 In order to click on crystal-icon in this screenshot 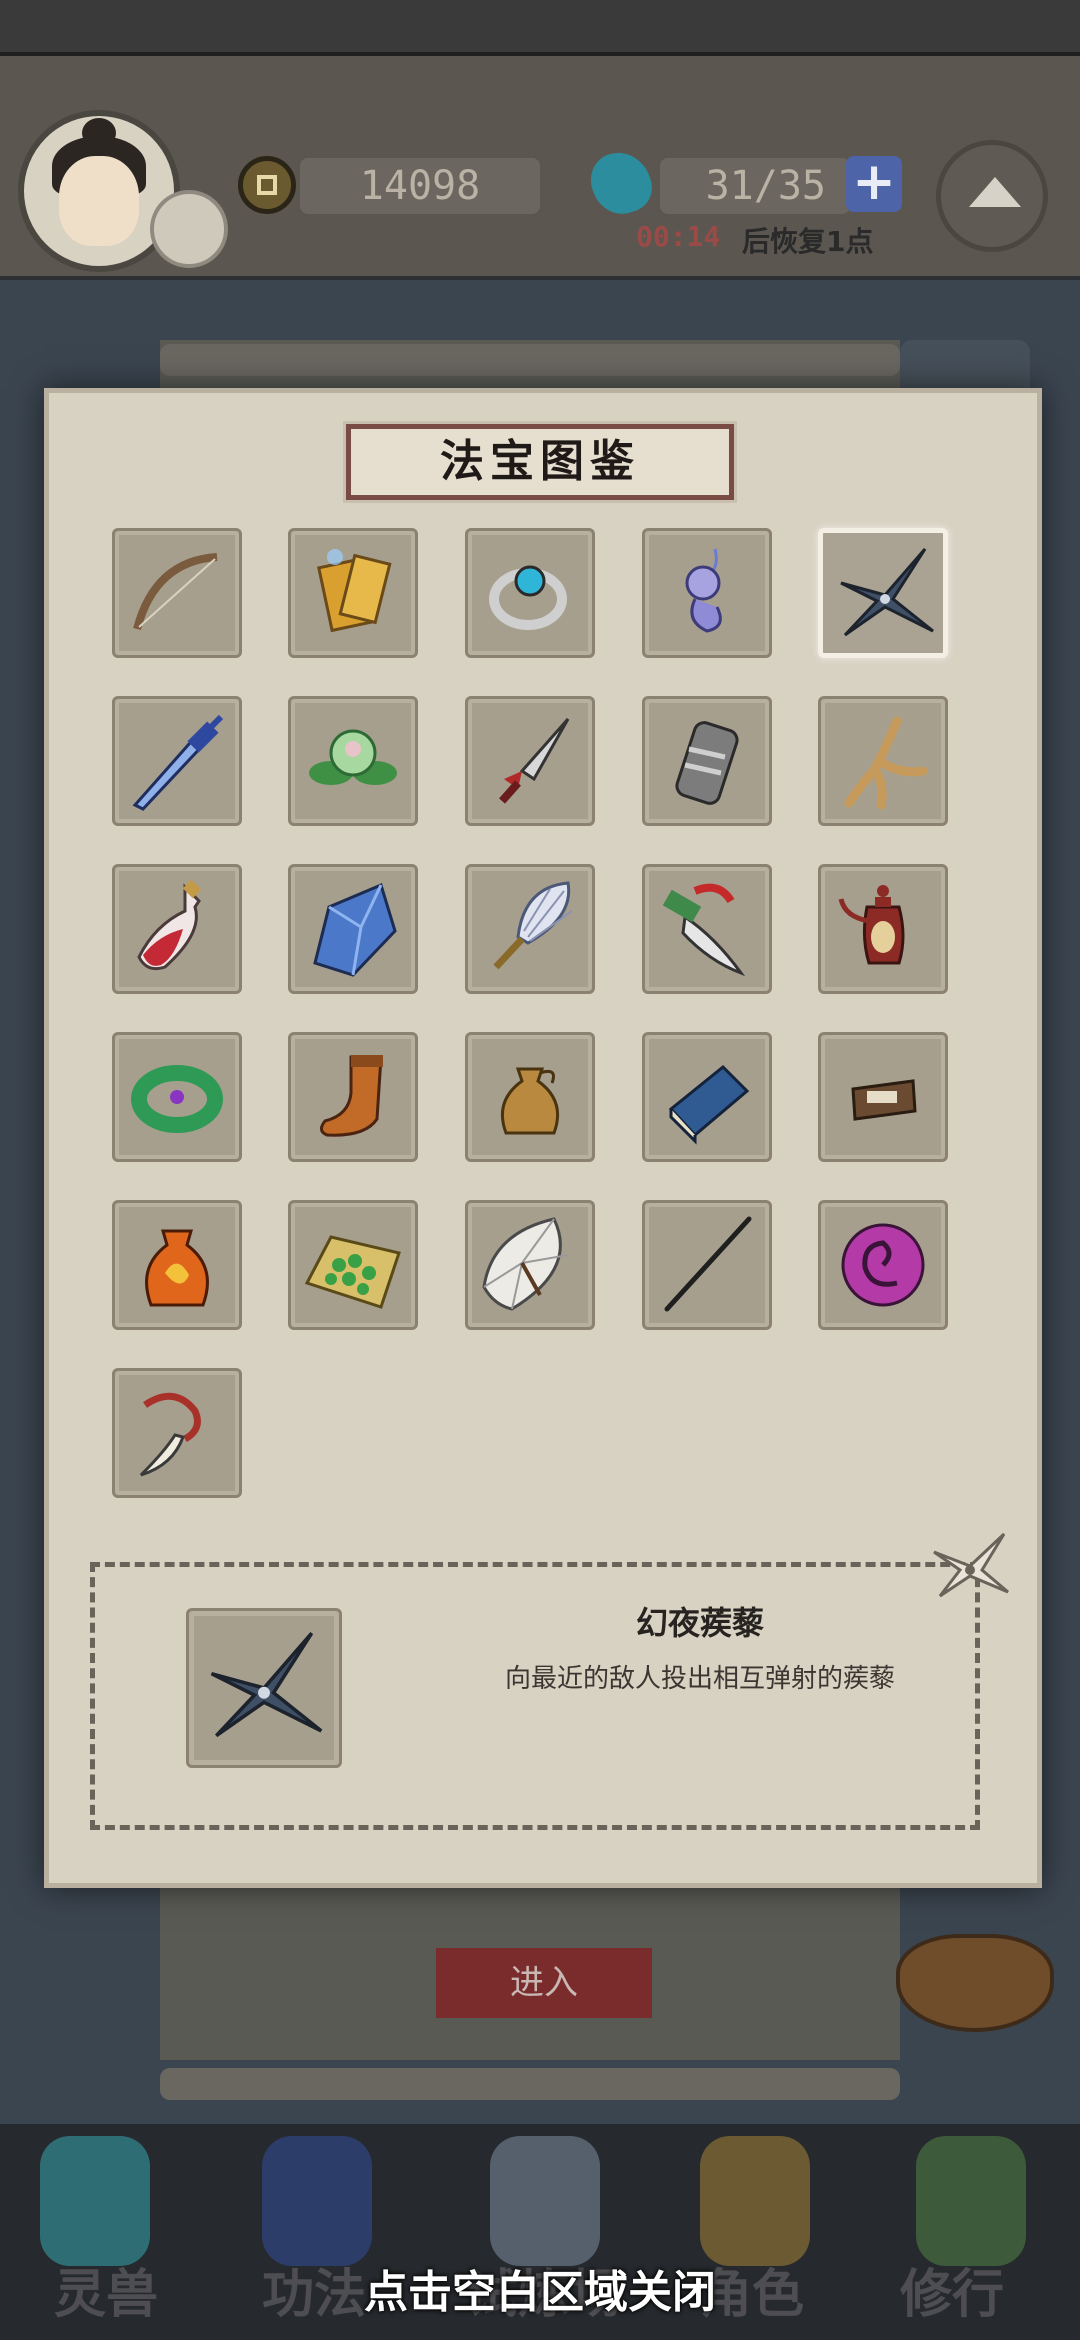, I will do `click(355, 929)`.